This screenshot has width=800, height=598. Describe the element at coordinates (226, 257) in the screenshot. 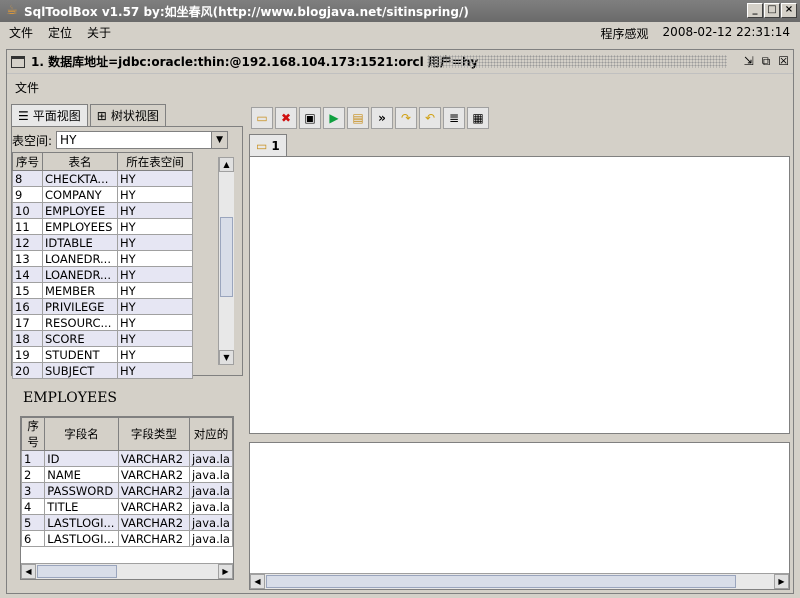

I see `scroll-thumb` at that location.